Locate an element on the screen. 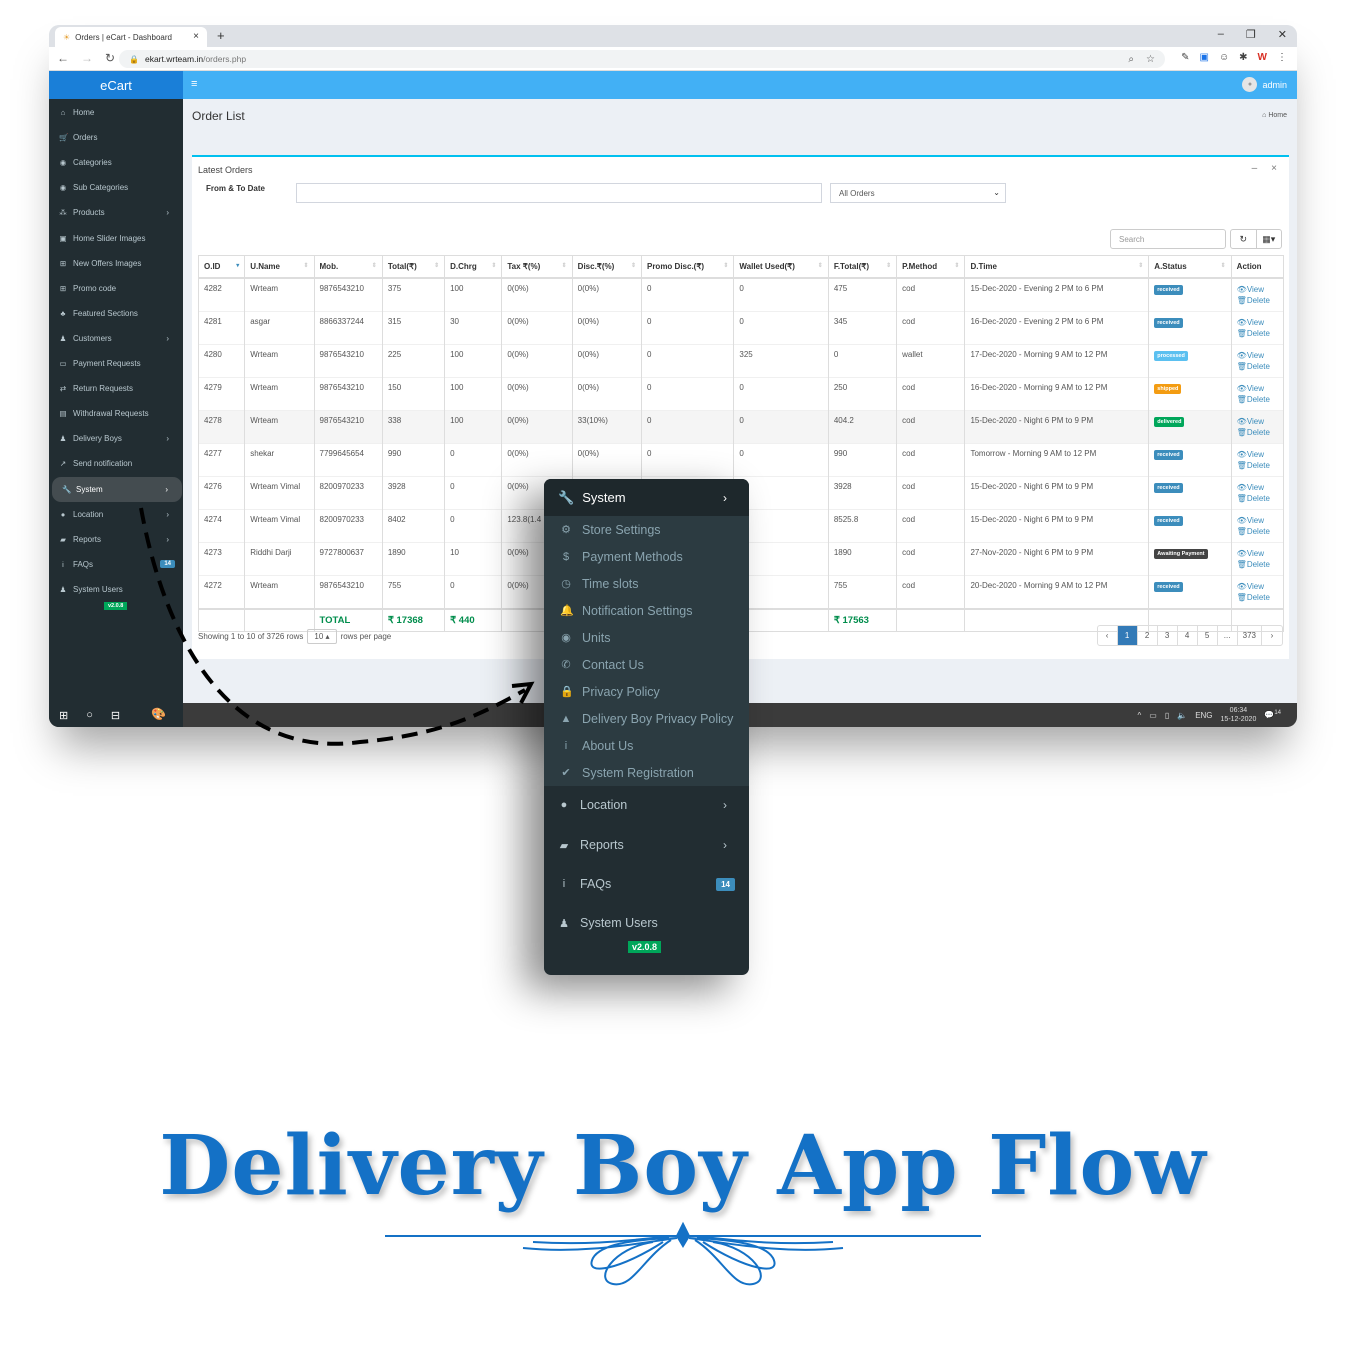 This screenshot has height=1362, width=1366. extension-mask-icon: ☺ is located at coordinates (1224, 57).